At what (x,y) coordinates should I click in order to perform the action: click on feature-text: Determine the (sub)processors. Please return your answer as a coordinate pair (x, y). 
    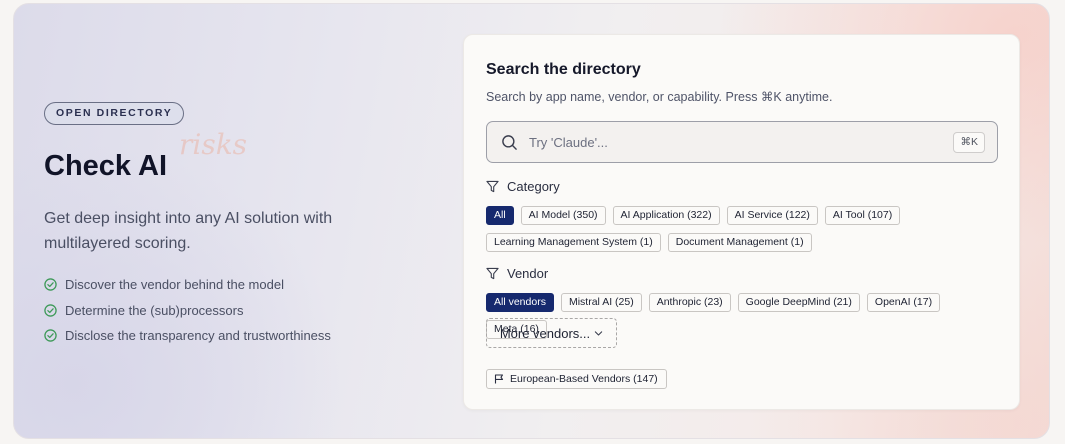
    Looking at the image, I should click on (154, 310).